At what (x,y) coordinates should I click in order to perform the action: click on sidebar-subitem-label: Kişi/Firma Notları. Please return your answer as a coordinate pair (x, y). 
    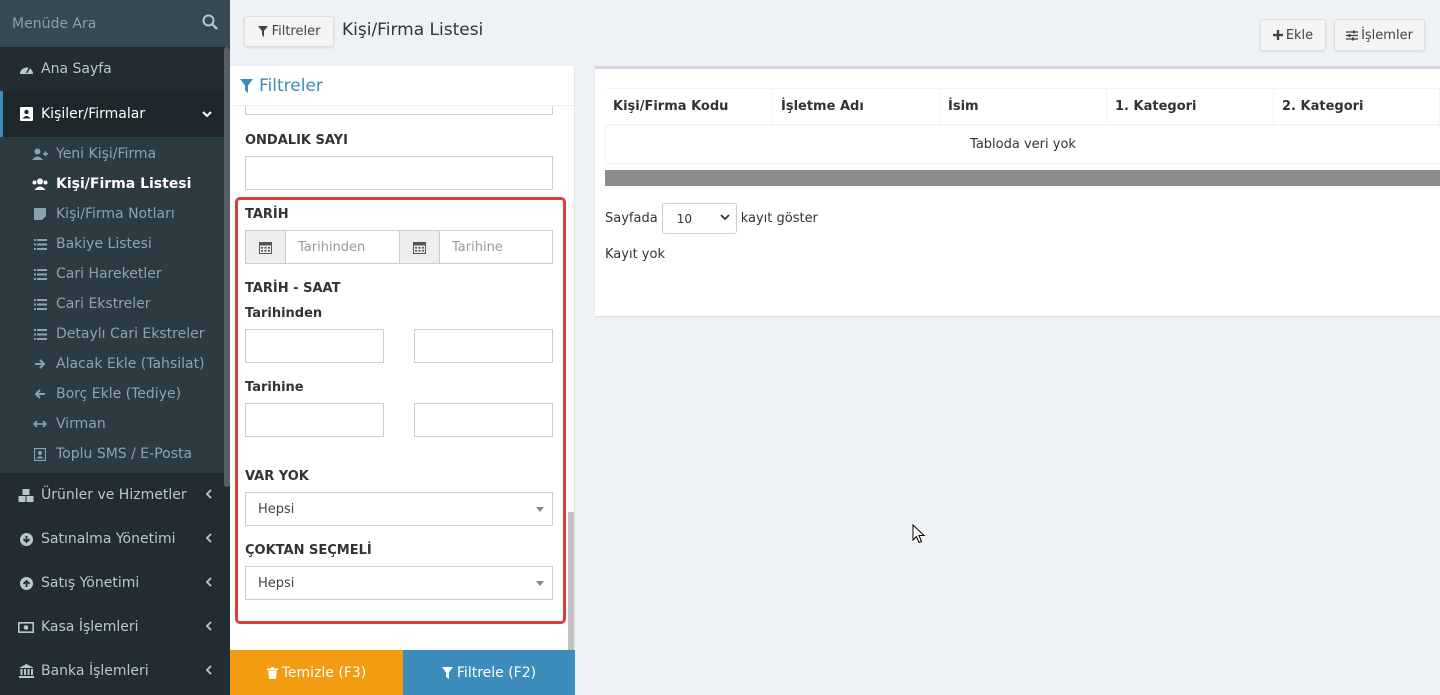
    Looking at the image, I should click on (115, 214).